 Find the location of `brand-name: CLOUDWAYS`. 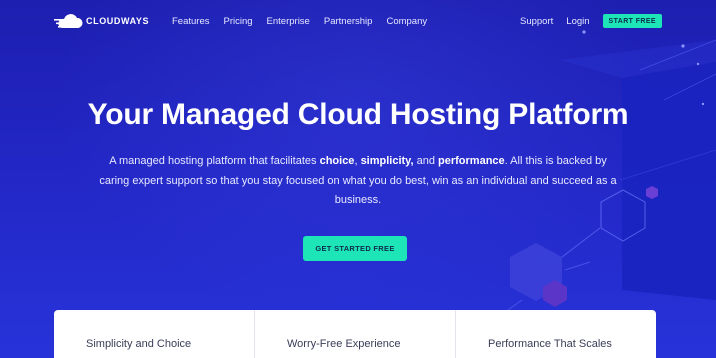

brand-name: CLOUDWAYS is located at coordinates (118, 21).